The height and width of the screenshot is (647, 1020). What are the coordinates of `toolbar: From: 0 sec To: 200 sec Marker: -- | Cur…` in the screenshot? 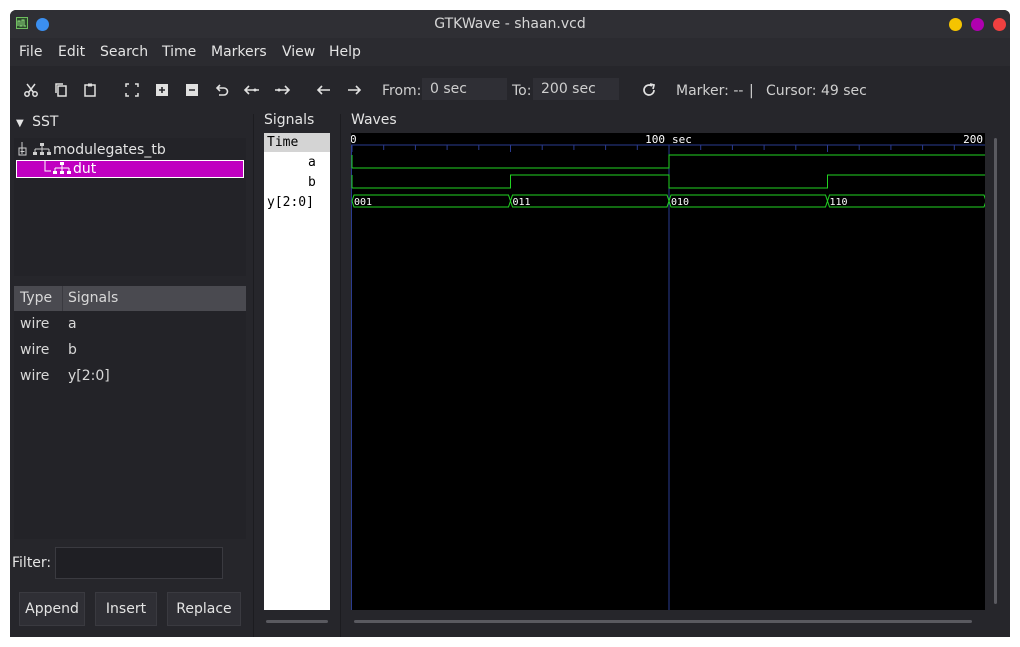 It's located at (510, 90).